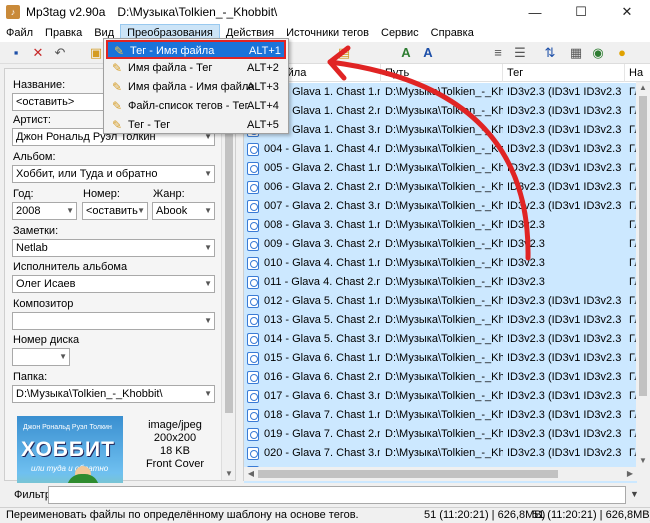 Image resolution: width=650 pixels, height=523 pixels. I want to click on cover-info: image/jpeg 200x200 18 KB Front Cover, so click(175, 445).